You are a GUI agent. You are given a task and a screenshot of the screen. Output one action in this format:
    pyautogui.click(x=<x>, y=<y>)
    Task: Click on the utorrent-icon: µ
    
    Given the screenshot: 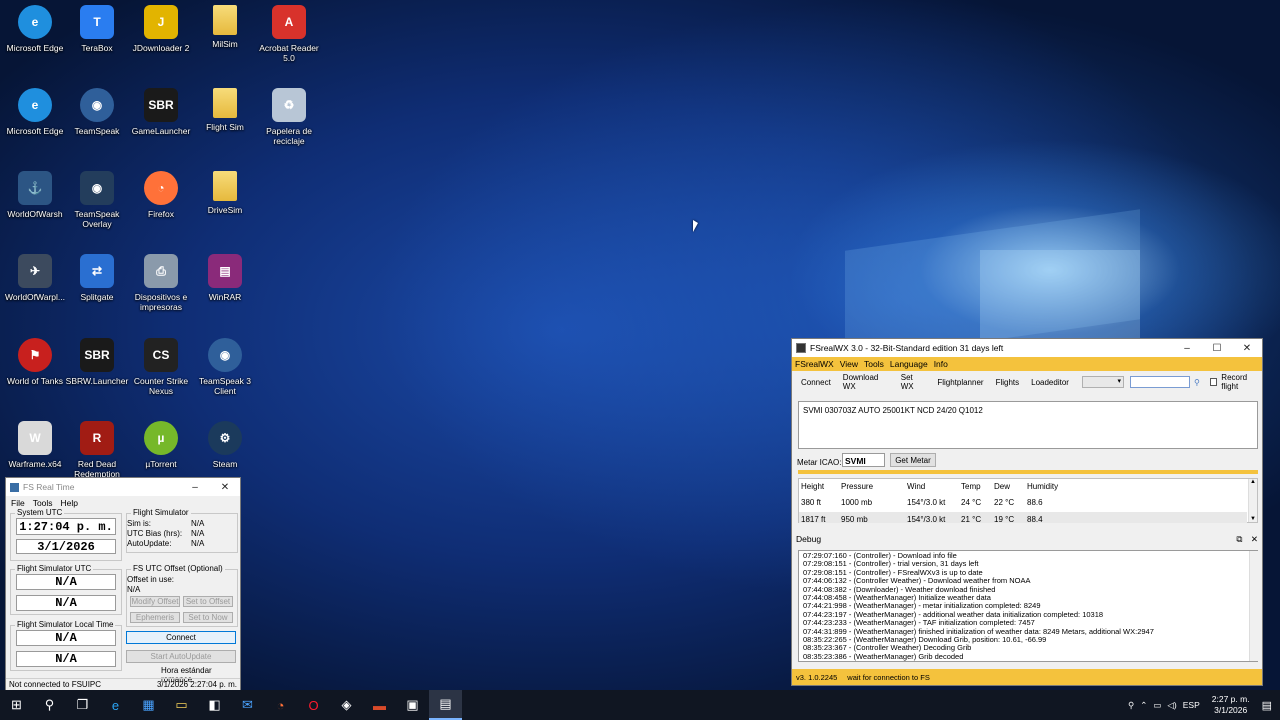 What is the action you would take?
    pyautogui.click(x=161, y=438)
    